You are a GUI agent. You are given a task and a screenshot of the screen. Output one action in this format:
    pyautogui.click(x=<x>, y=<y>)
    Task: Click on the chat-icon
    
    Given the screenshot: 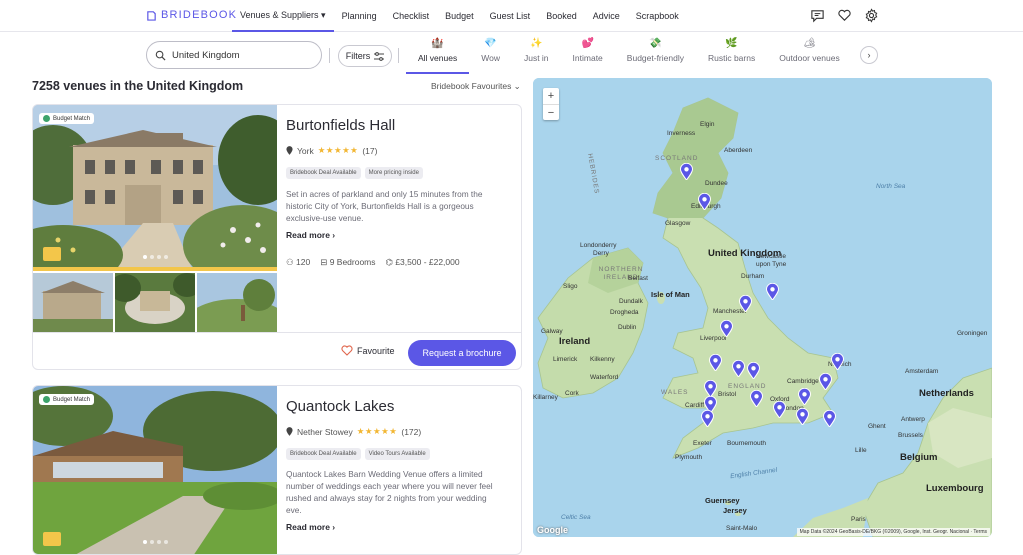 What is the action you would take?
    pyautogui.click(x=817, y=15)
    